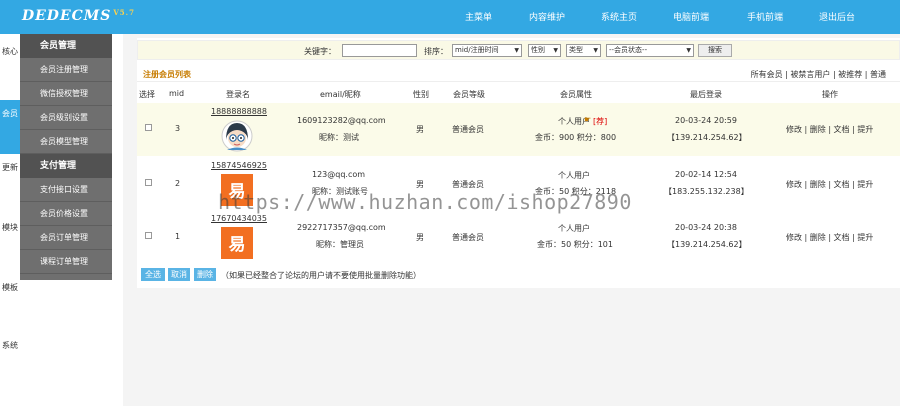 Image resolution: width=900 pixels, height=406 pixels. Describe the element at coordinates (706, 174) in the screenshot. I see `row-last-login-date: 20-02-14 12:54` at that location.